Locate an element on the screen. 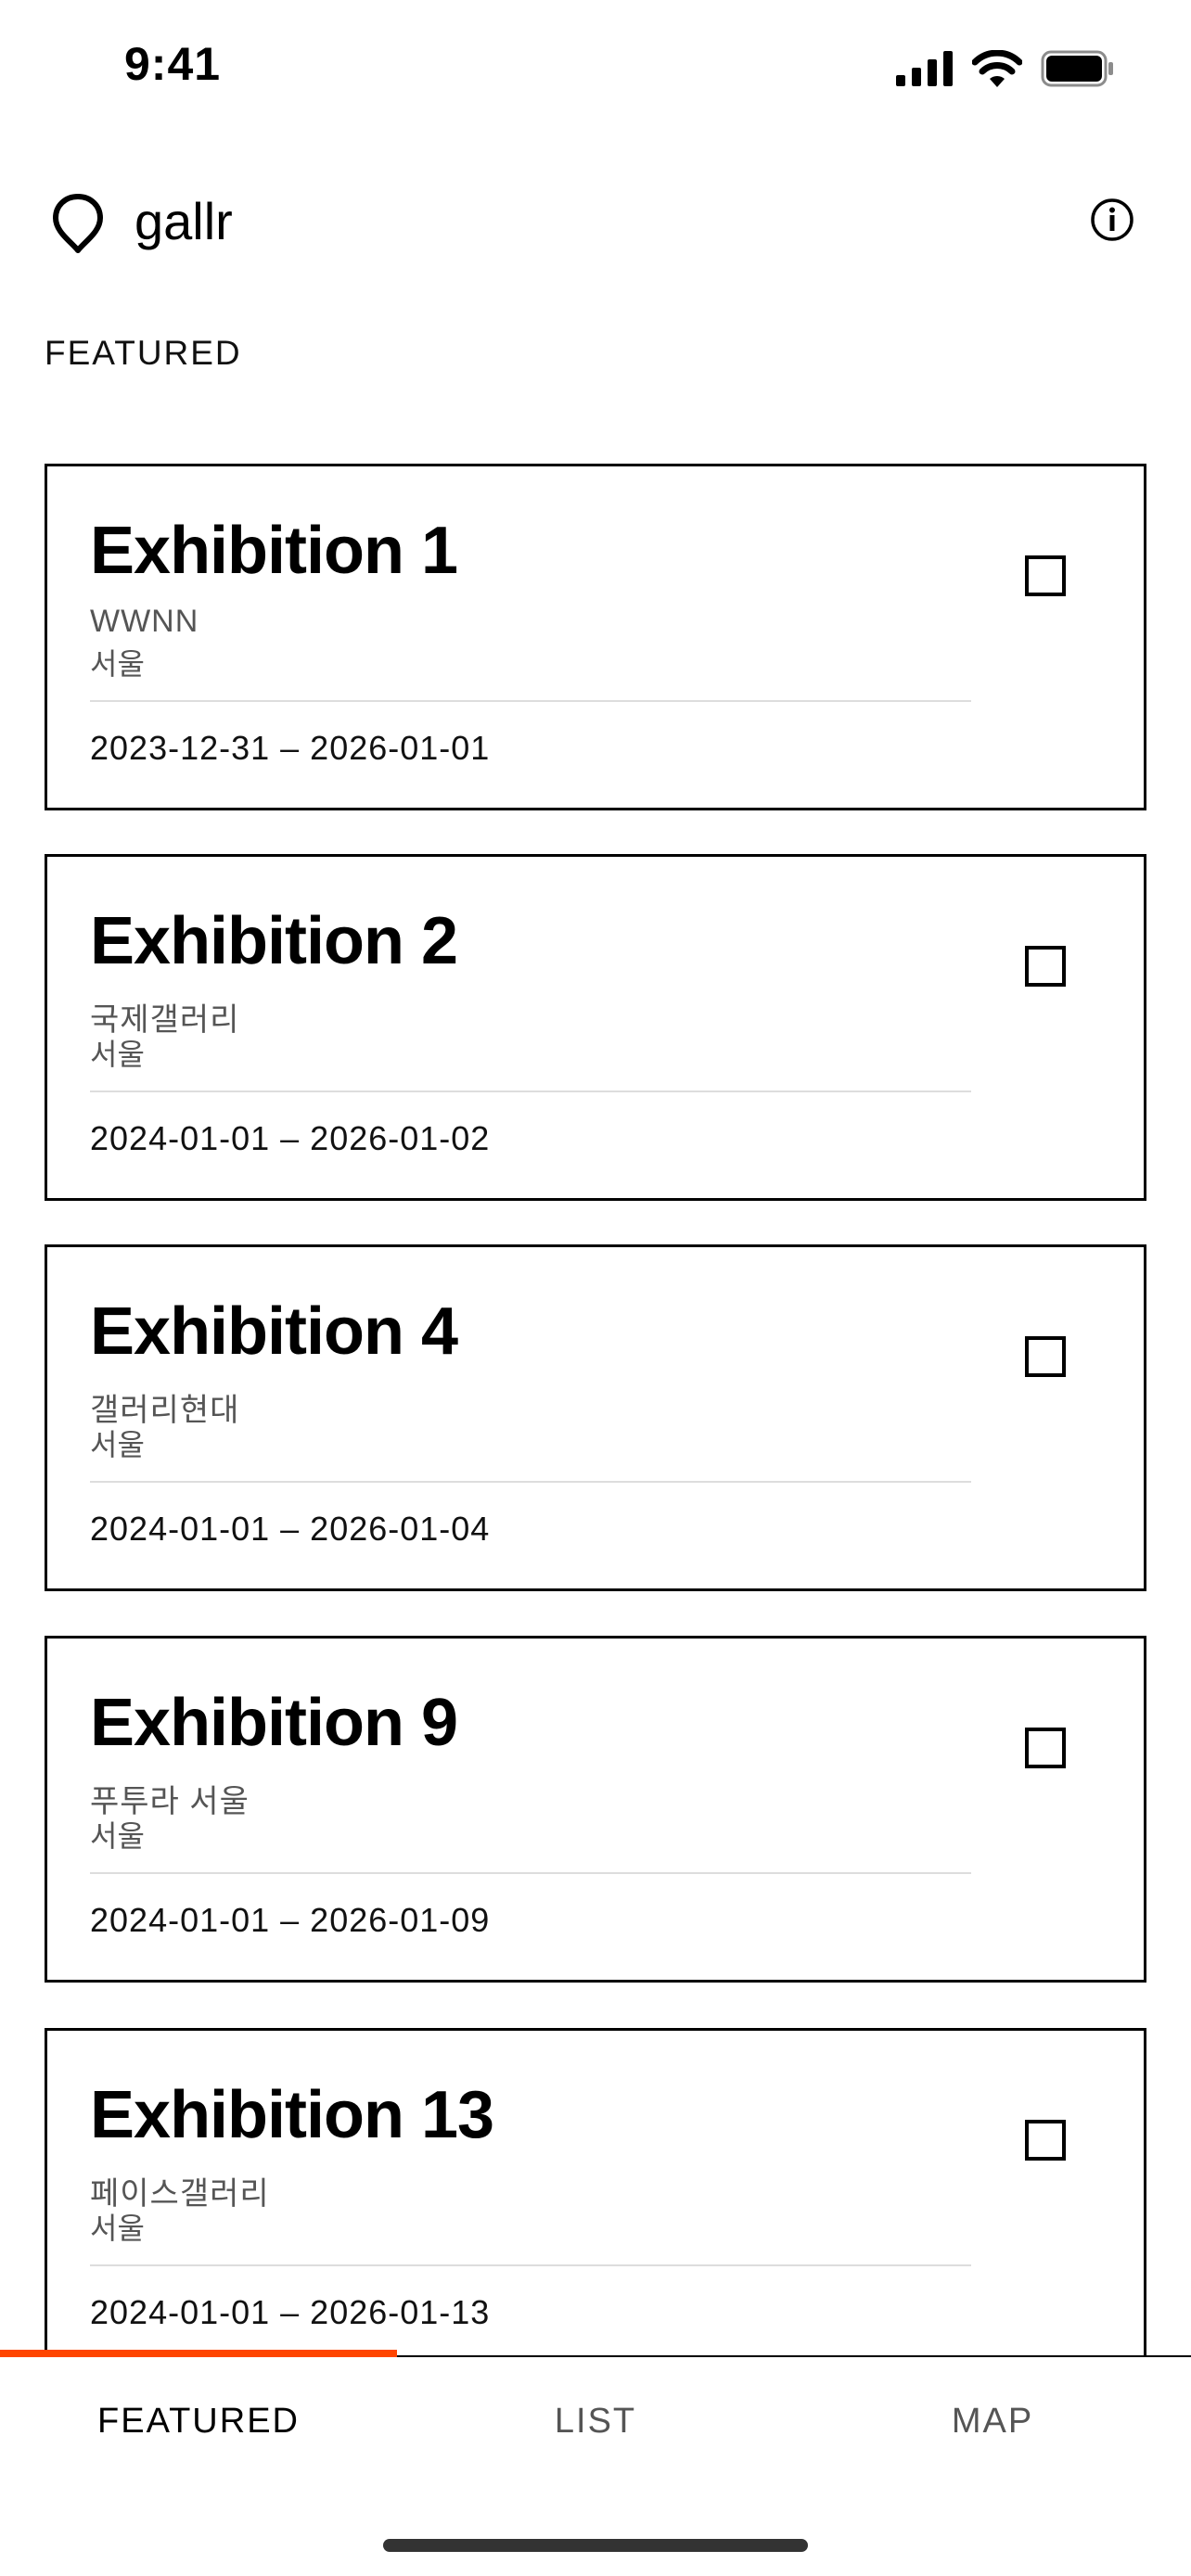 The image size is (1191, 2576). app-title: gallr is located at coordinates (183, 221).